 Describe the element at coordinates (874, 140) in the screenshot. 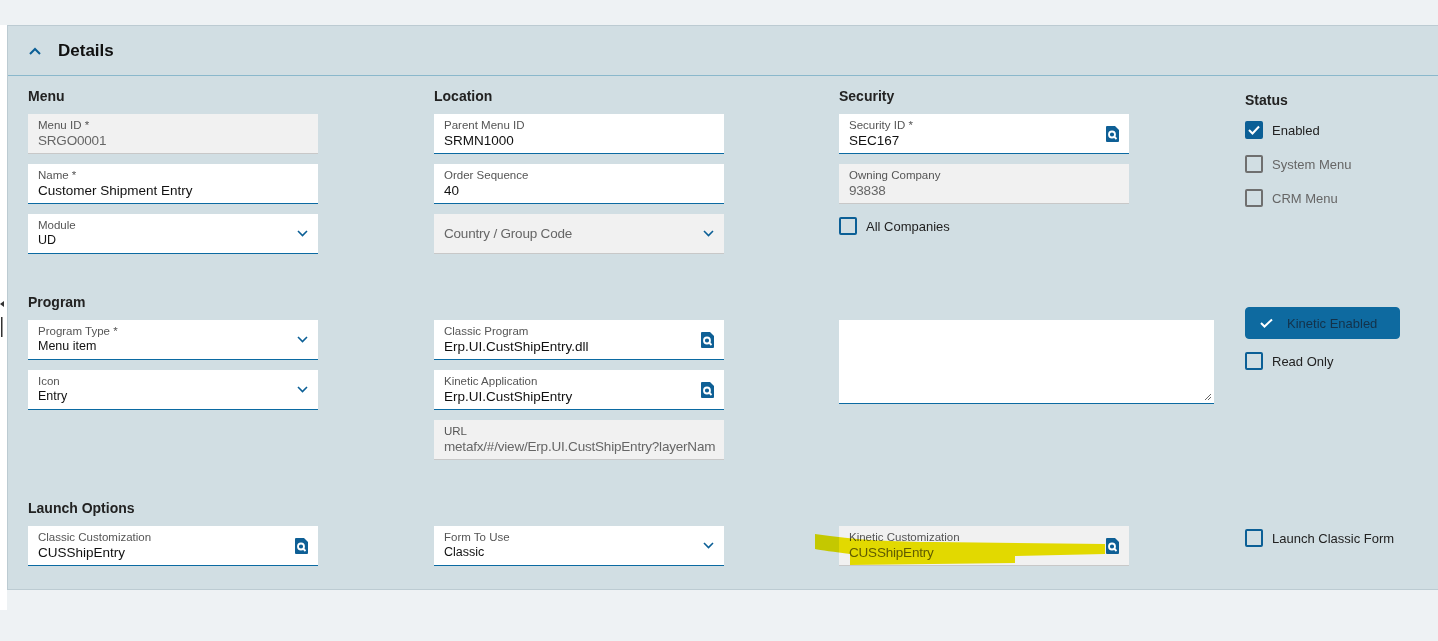

I see `field-value: SEC167` at that location.